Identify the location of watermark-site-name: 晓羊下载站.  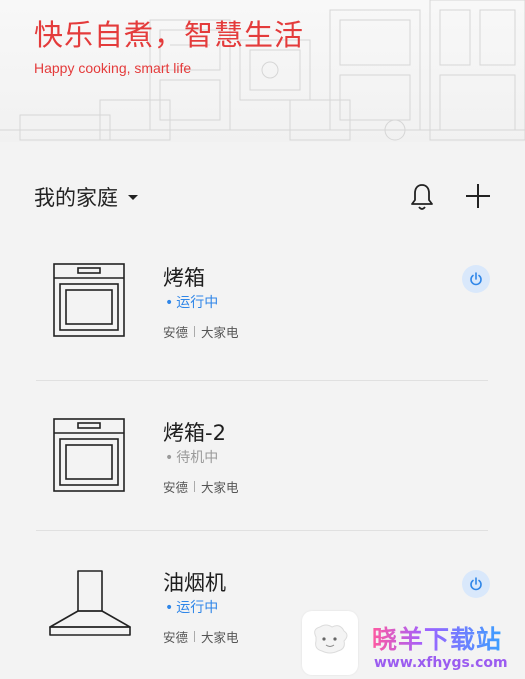
(437, 638).